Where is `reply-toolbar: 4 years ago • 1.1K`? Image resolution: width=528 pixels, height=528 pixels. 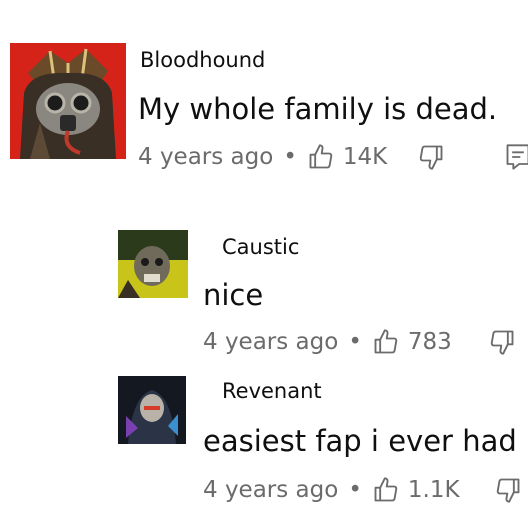
reply-toolbar: 4 years ago • 1.1K is located at coordinates (362, 490).